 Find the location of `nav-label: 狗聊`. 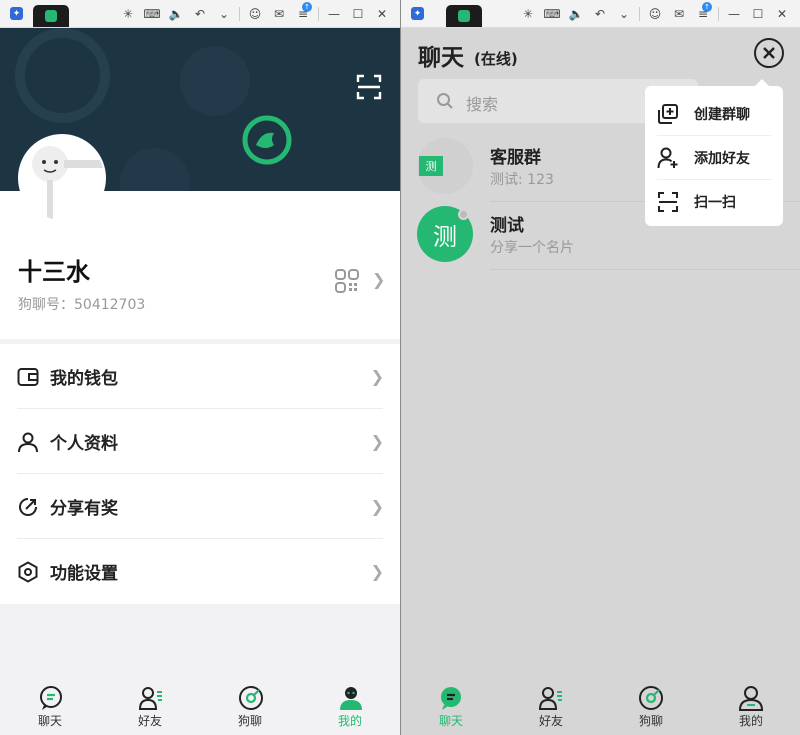

nav-label: 狗聊 is located at coordinates (249, 721).